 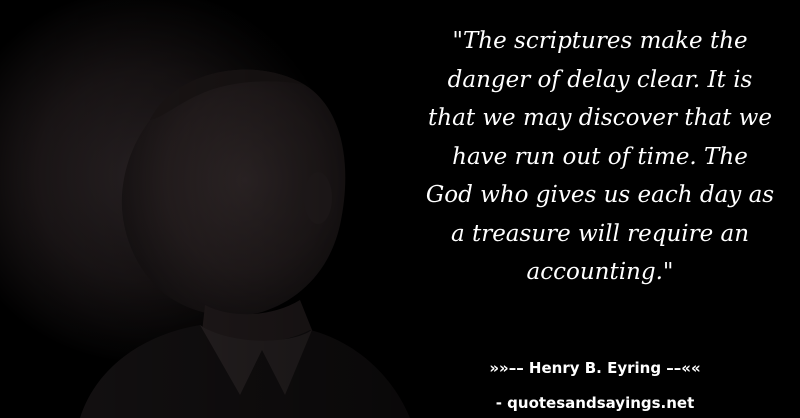 What do you see at coordinates (600, 41) in the screenshot?
I see `quote-line: "The scriptures make the` at bounding box center [600, 41].